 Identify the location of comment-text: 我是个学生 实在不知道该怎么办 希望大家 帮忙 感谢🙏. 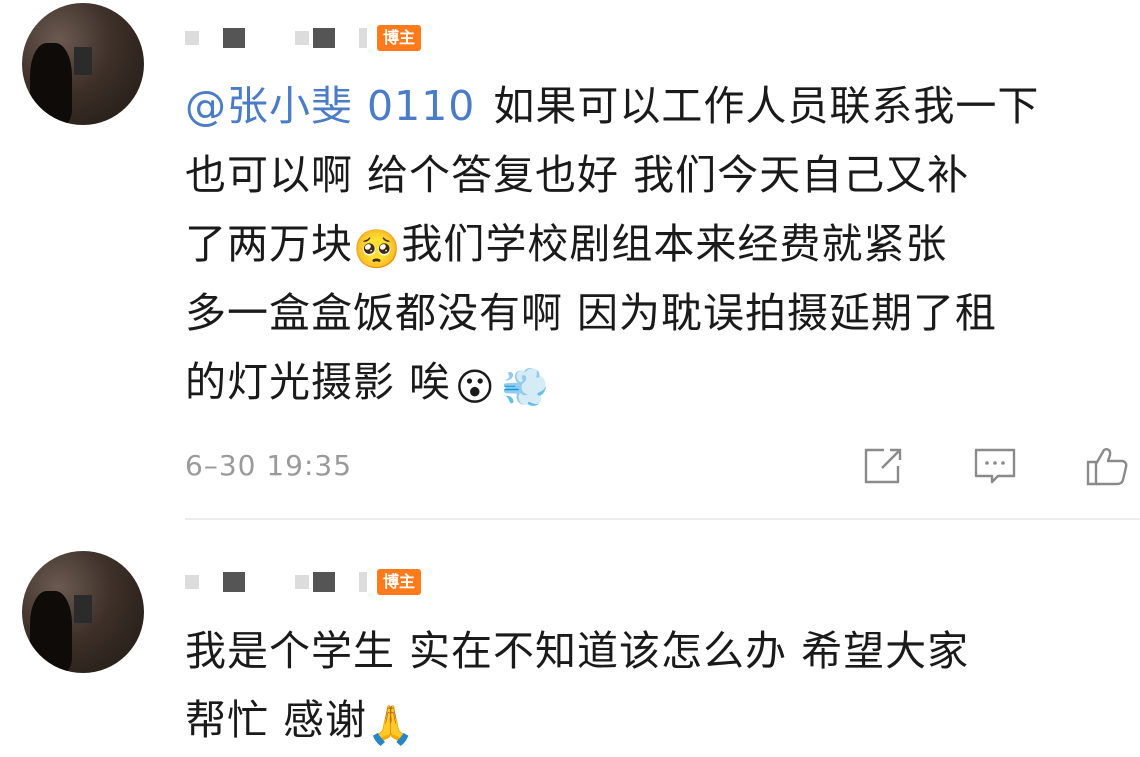
(577, 687).